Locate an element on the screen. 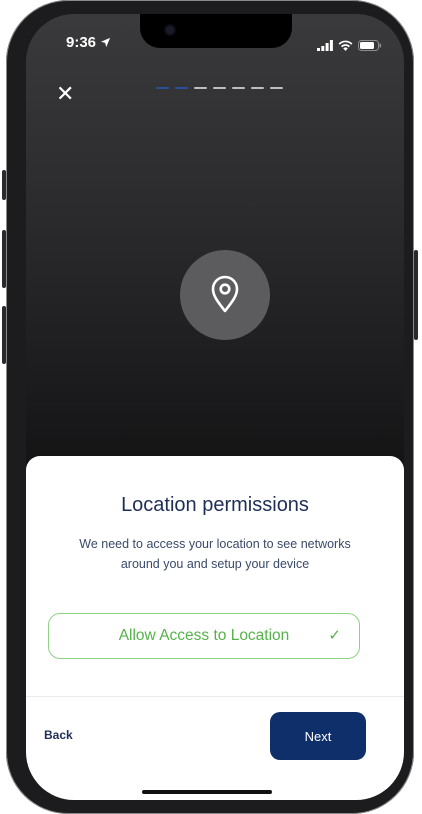 This screenshot has height=814, width=422. divider is located at coordinates (215, 696).